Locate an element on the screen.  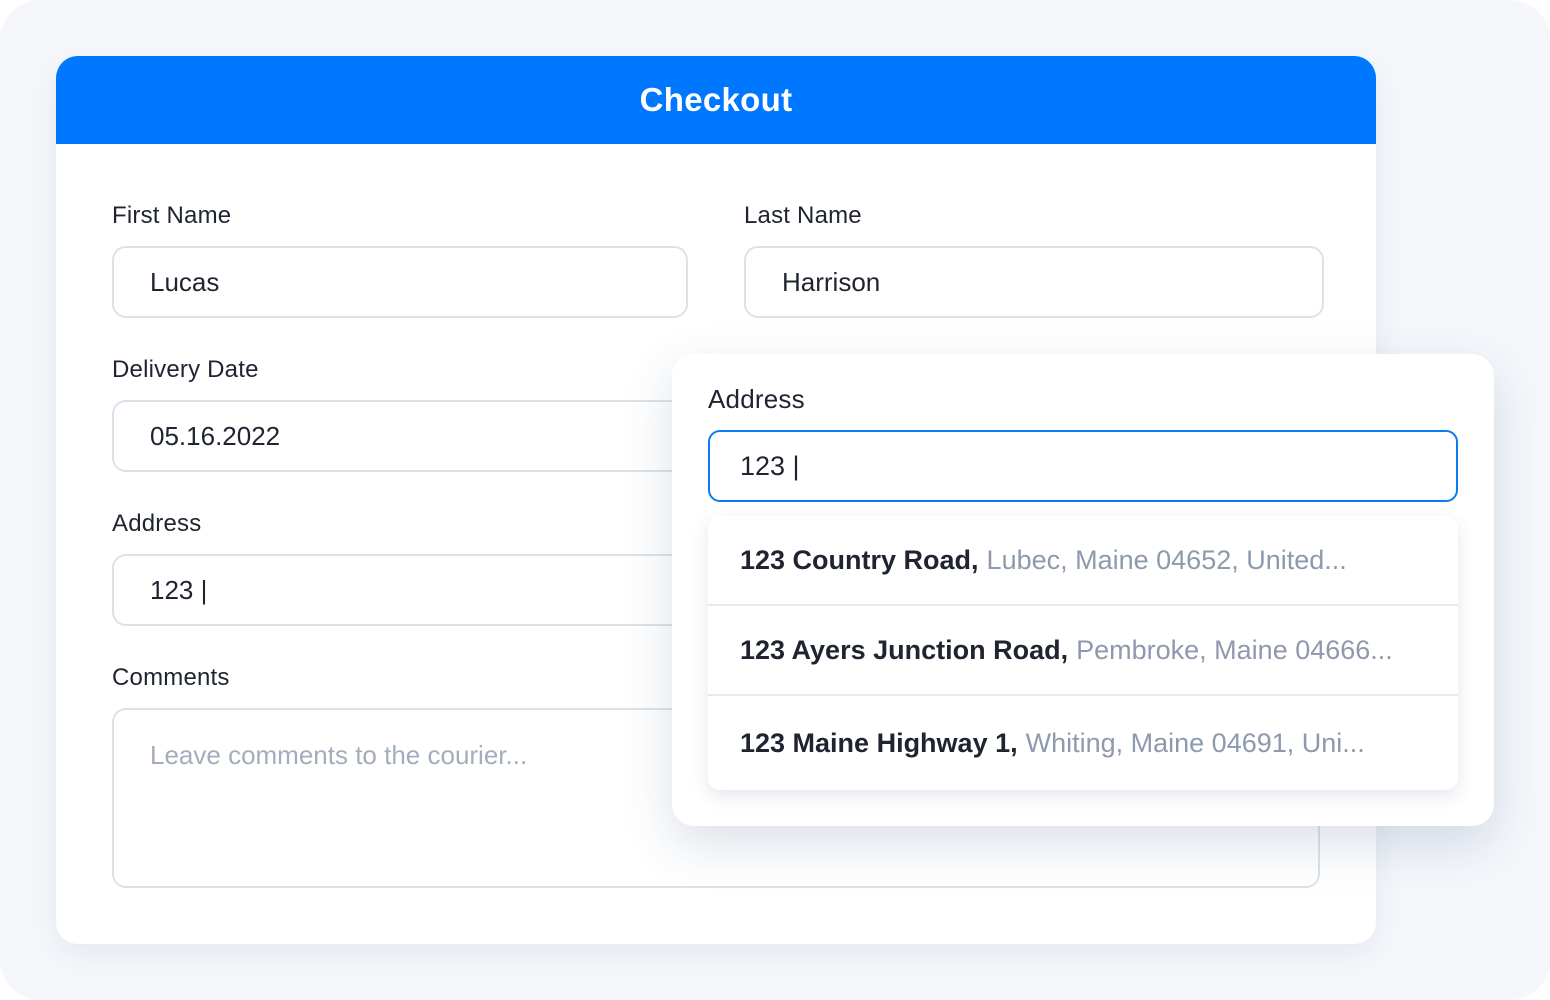
page-title: Checkout is located at coordinates (716, 99).